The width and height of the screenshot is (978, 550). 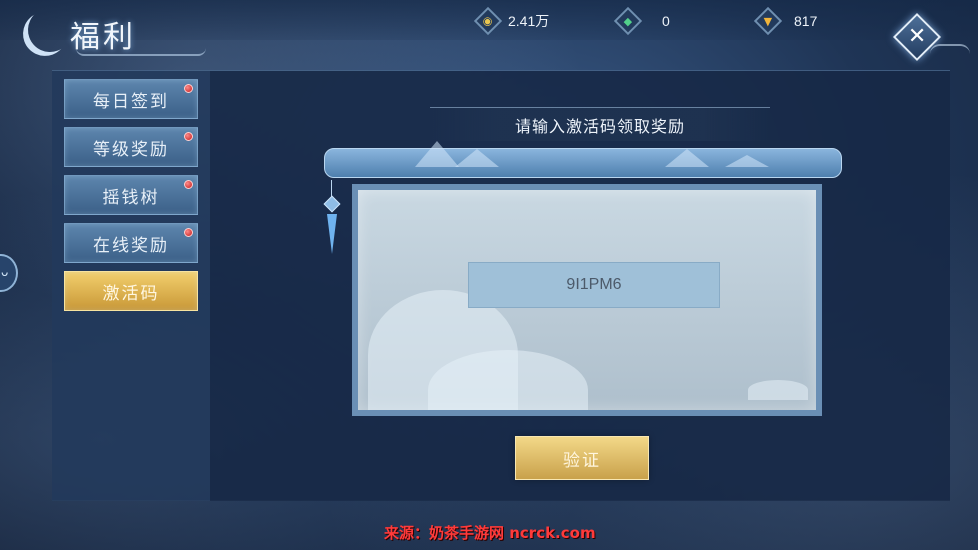 I want to click on title-block: 福利, so click(x=113, y=30).